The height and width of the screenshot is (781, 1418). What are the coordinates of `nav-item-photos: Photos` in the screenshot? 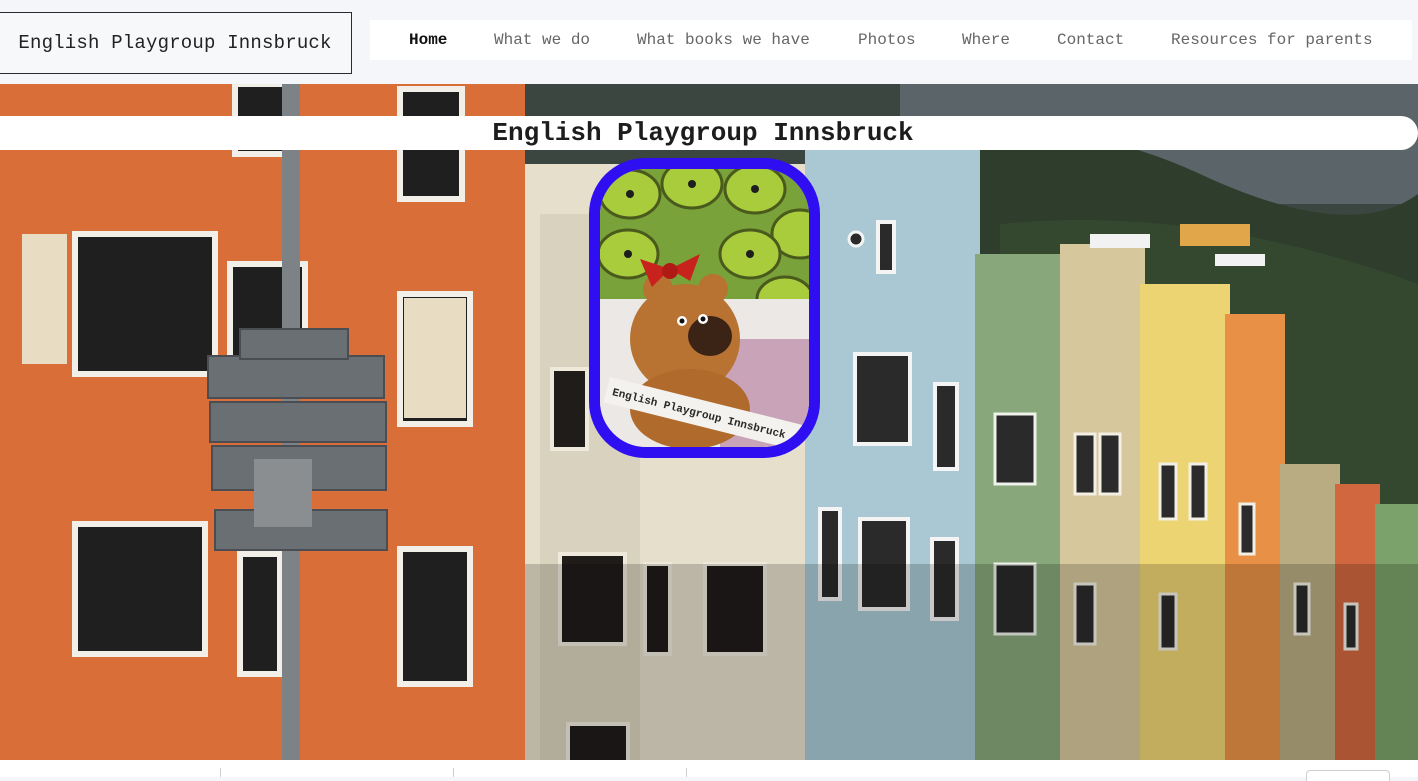 It's located at (887, 40).